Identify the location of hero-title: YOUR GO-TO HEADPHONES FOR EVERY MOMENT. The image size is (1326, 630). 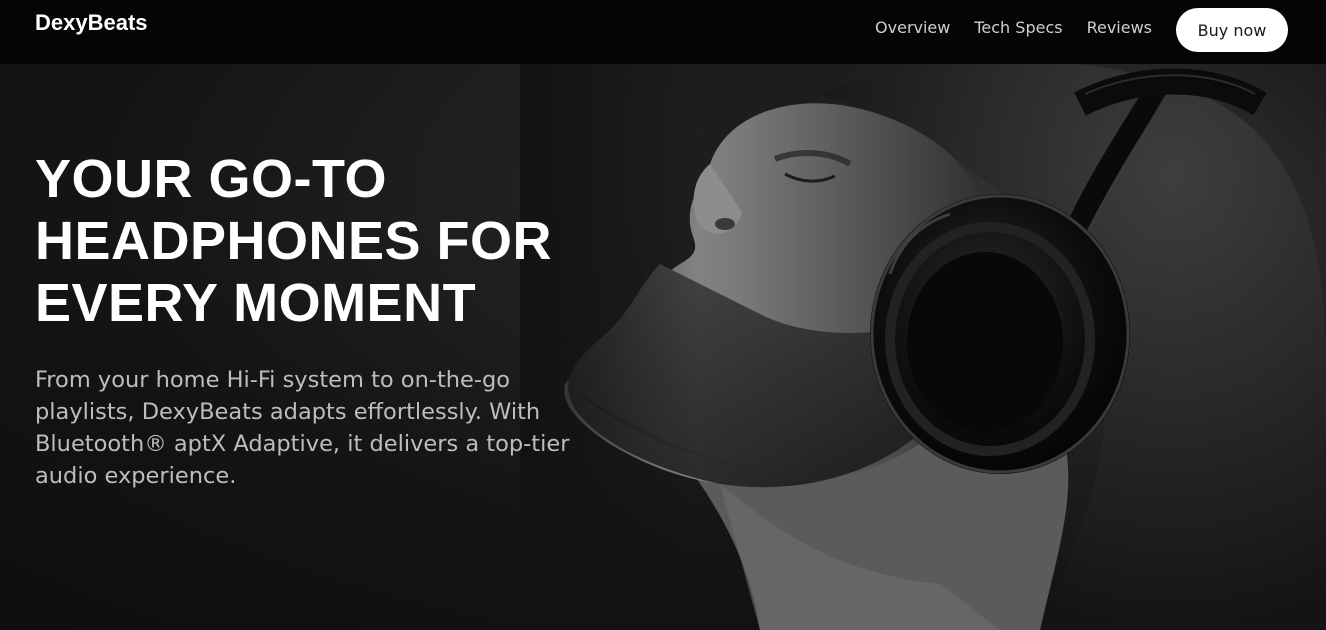
(294, 241).